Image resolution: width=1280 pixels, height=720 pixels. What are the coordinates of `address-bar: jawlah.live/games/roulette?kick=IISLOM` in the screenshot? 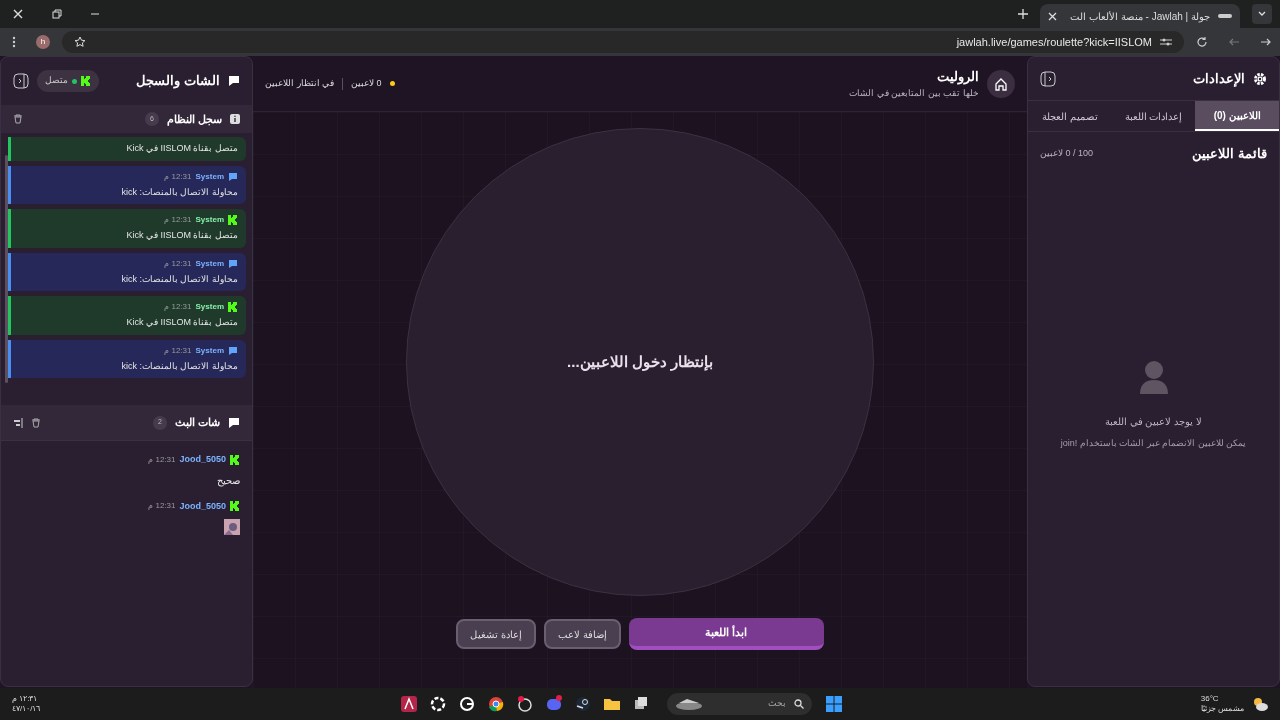 It's located at (623, 42).